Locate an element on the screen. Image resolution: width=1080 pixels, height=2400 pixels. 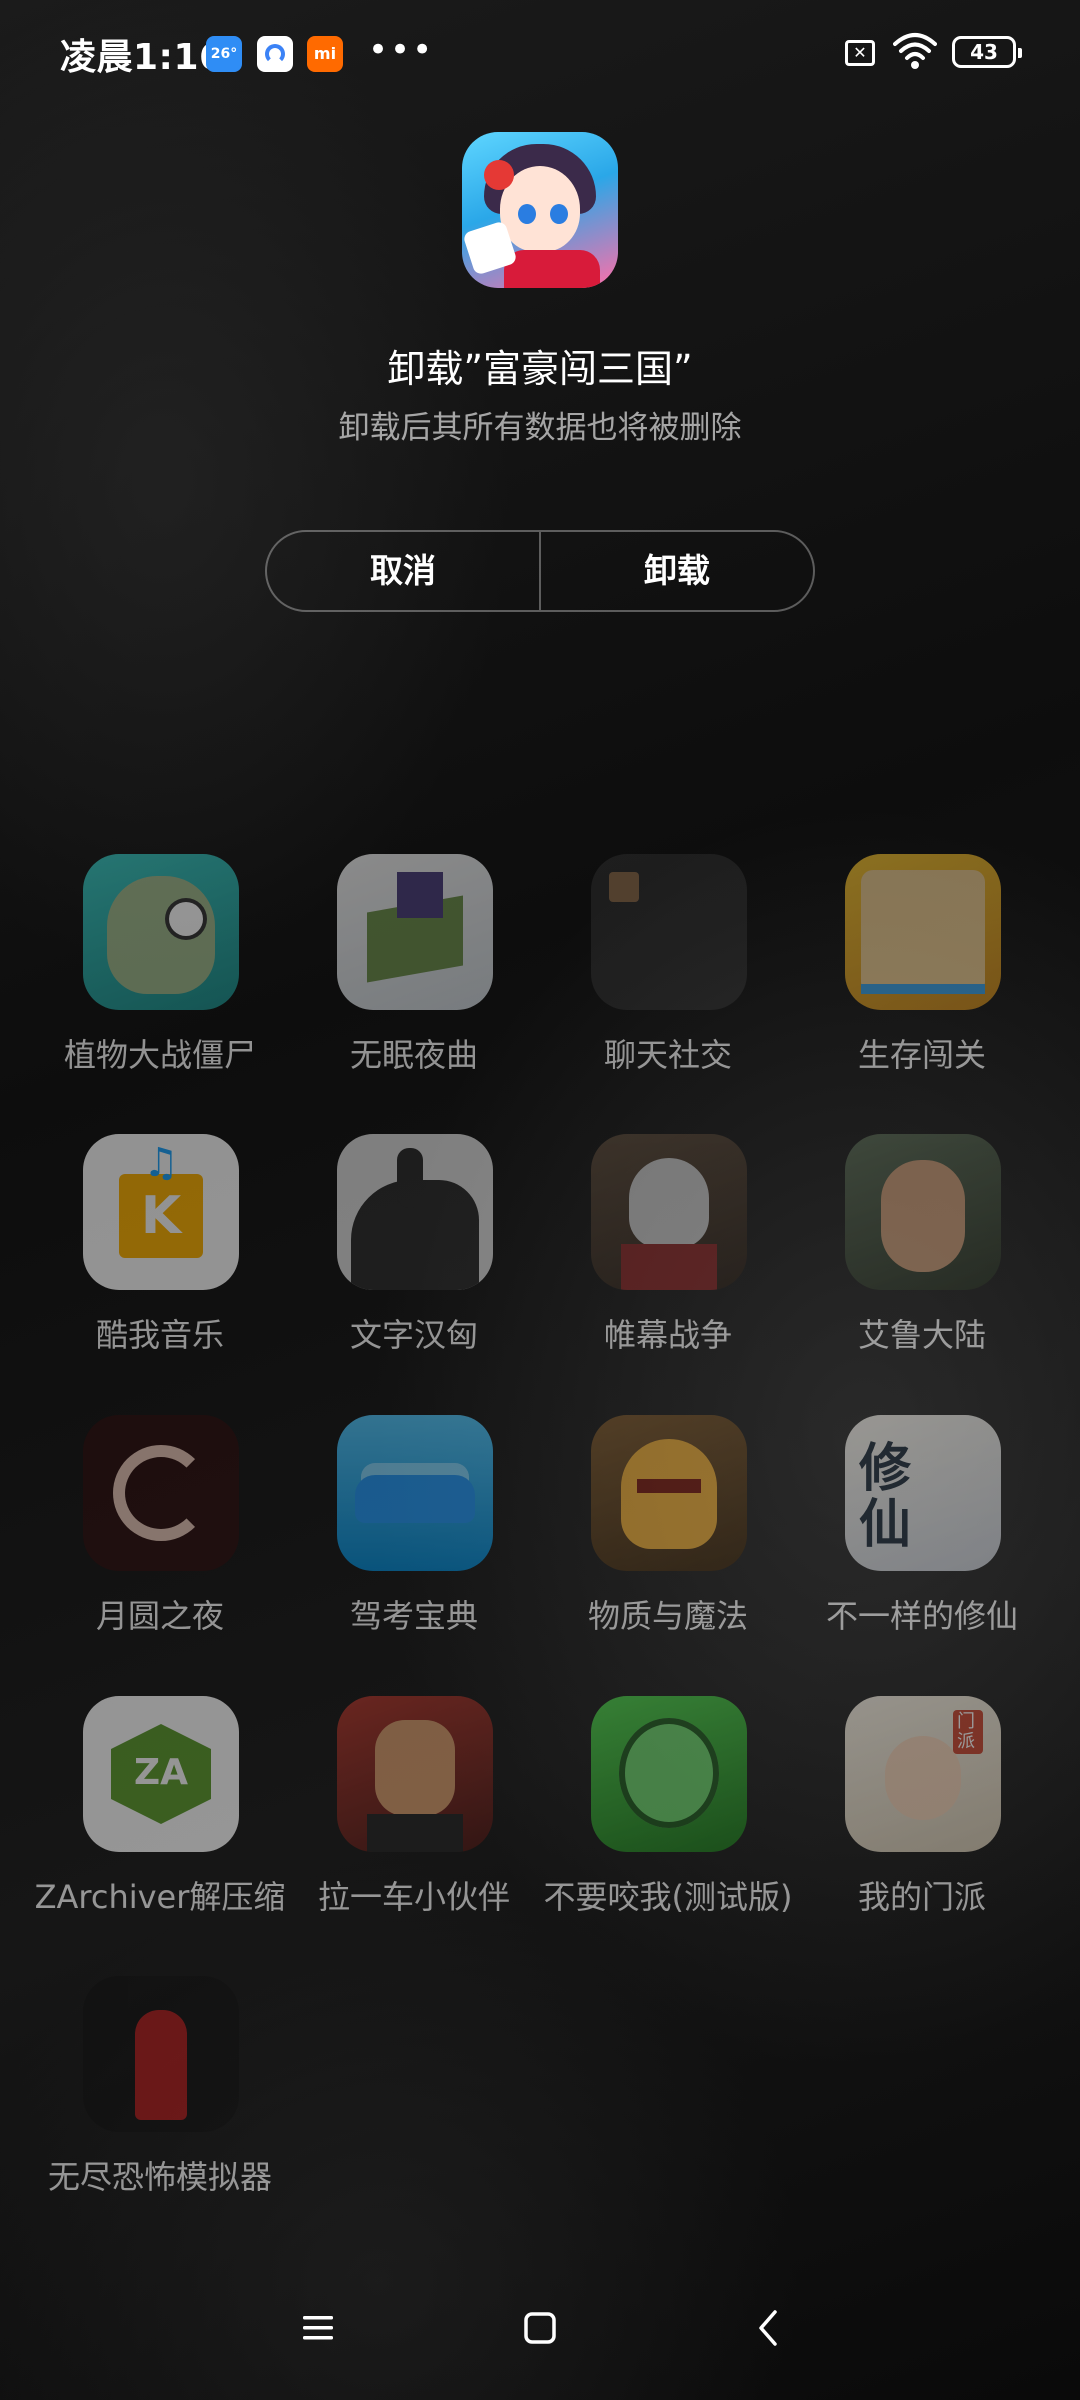
app-item: 无尽恐怖模拟器 is located at coordinates (160, 2101).